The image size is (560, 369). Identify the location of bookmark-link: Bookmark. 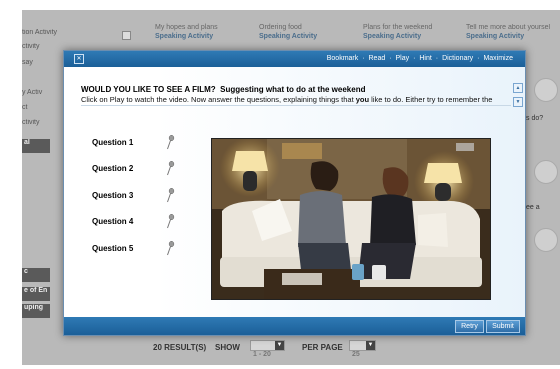
(343, 58).